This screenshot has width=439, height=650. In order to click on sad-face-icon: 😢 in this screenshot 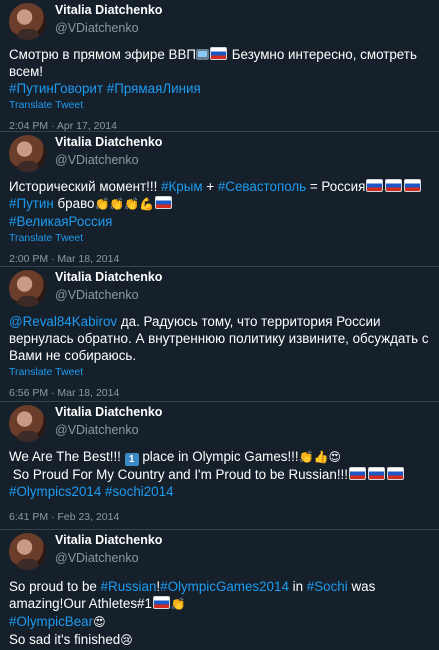, I will do `click(126, 640)`.